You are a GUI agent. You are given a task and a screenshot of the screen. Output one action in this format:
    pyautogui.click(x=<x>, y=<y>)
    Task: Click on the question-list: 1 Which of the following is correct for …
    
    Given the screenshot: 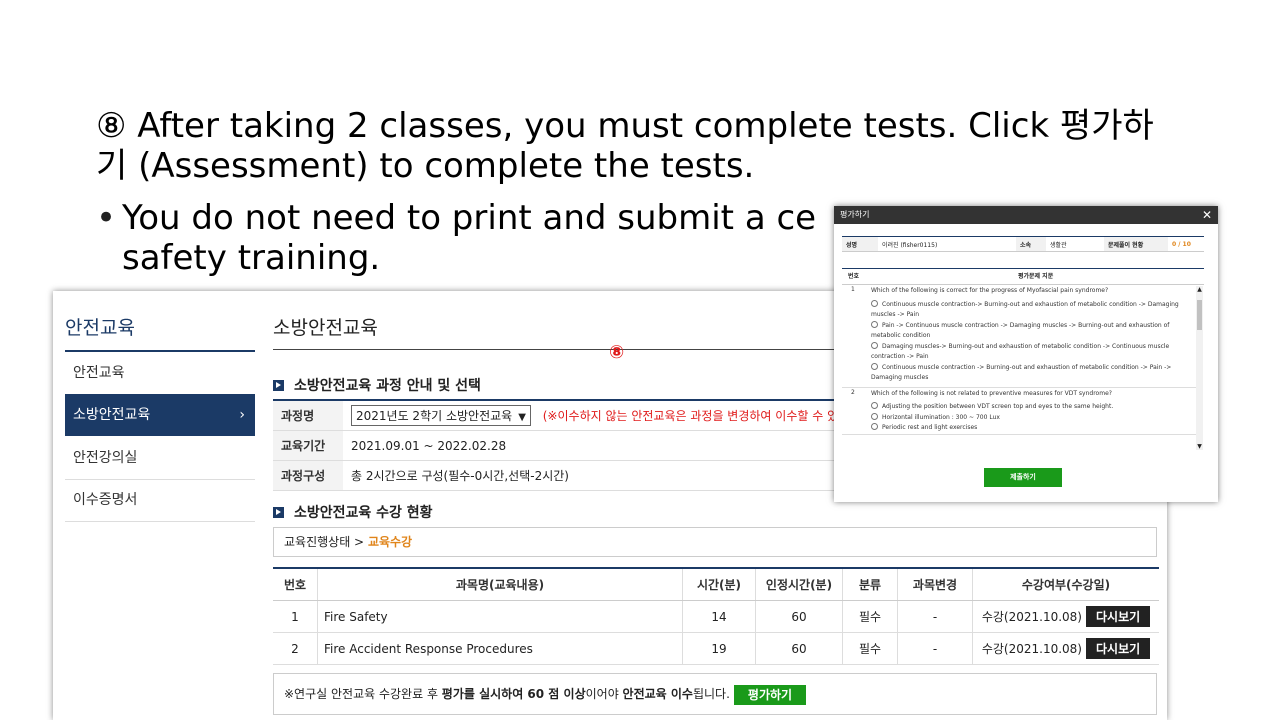 What is the action you would take?
    pyautogui.click(x=1019, y=366)
    